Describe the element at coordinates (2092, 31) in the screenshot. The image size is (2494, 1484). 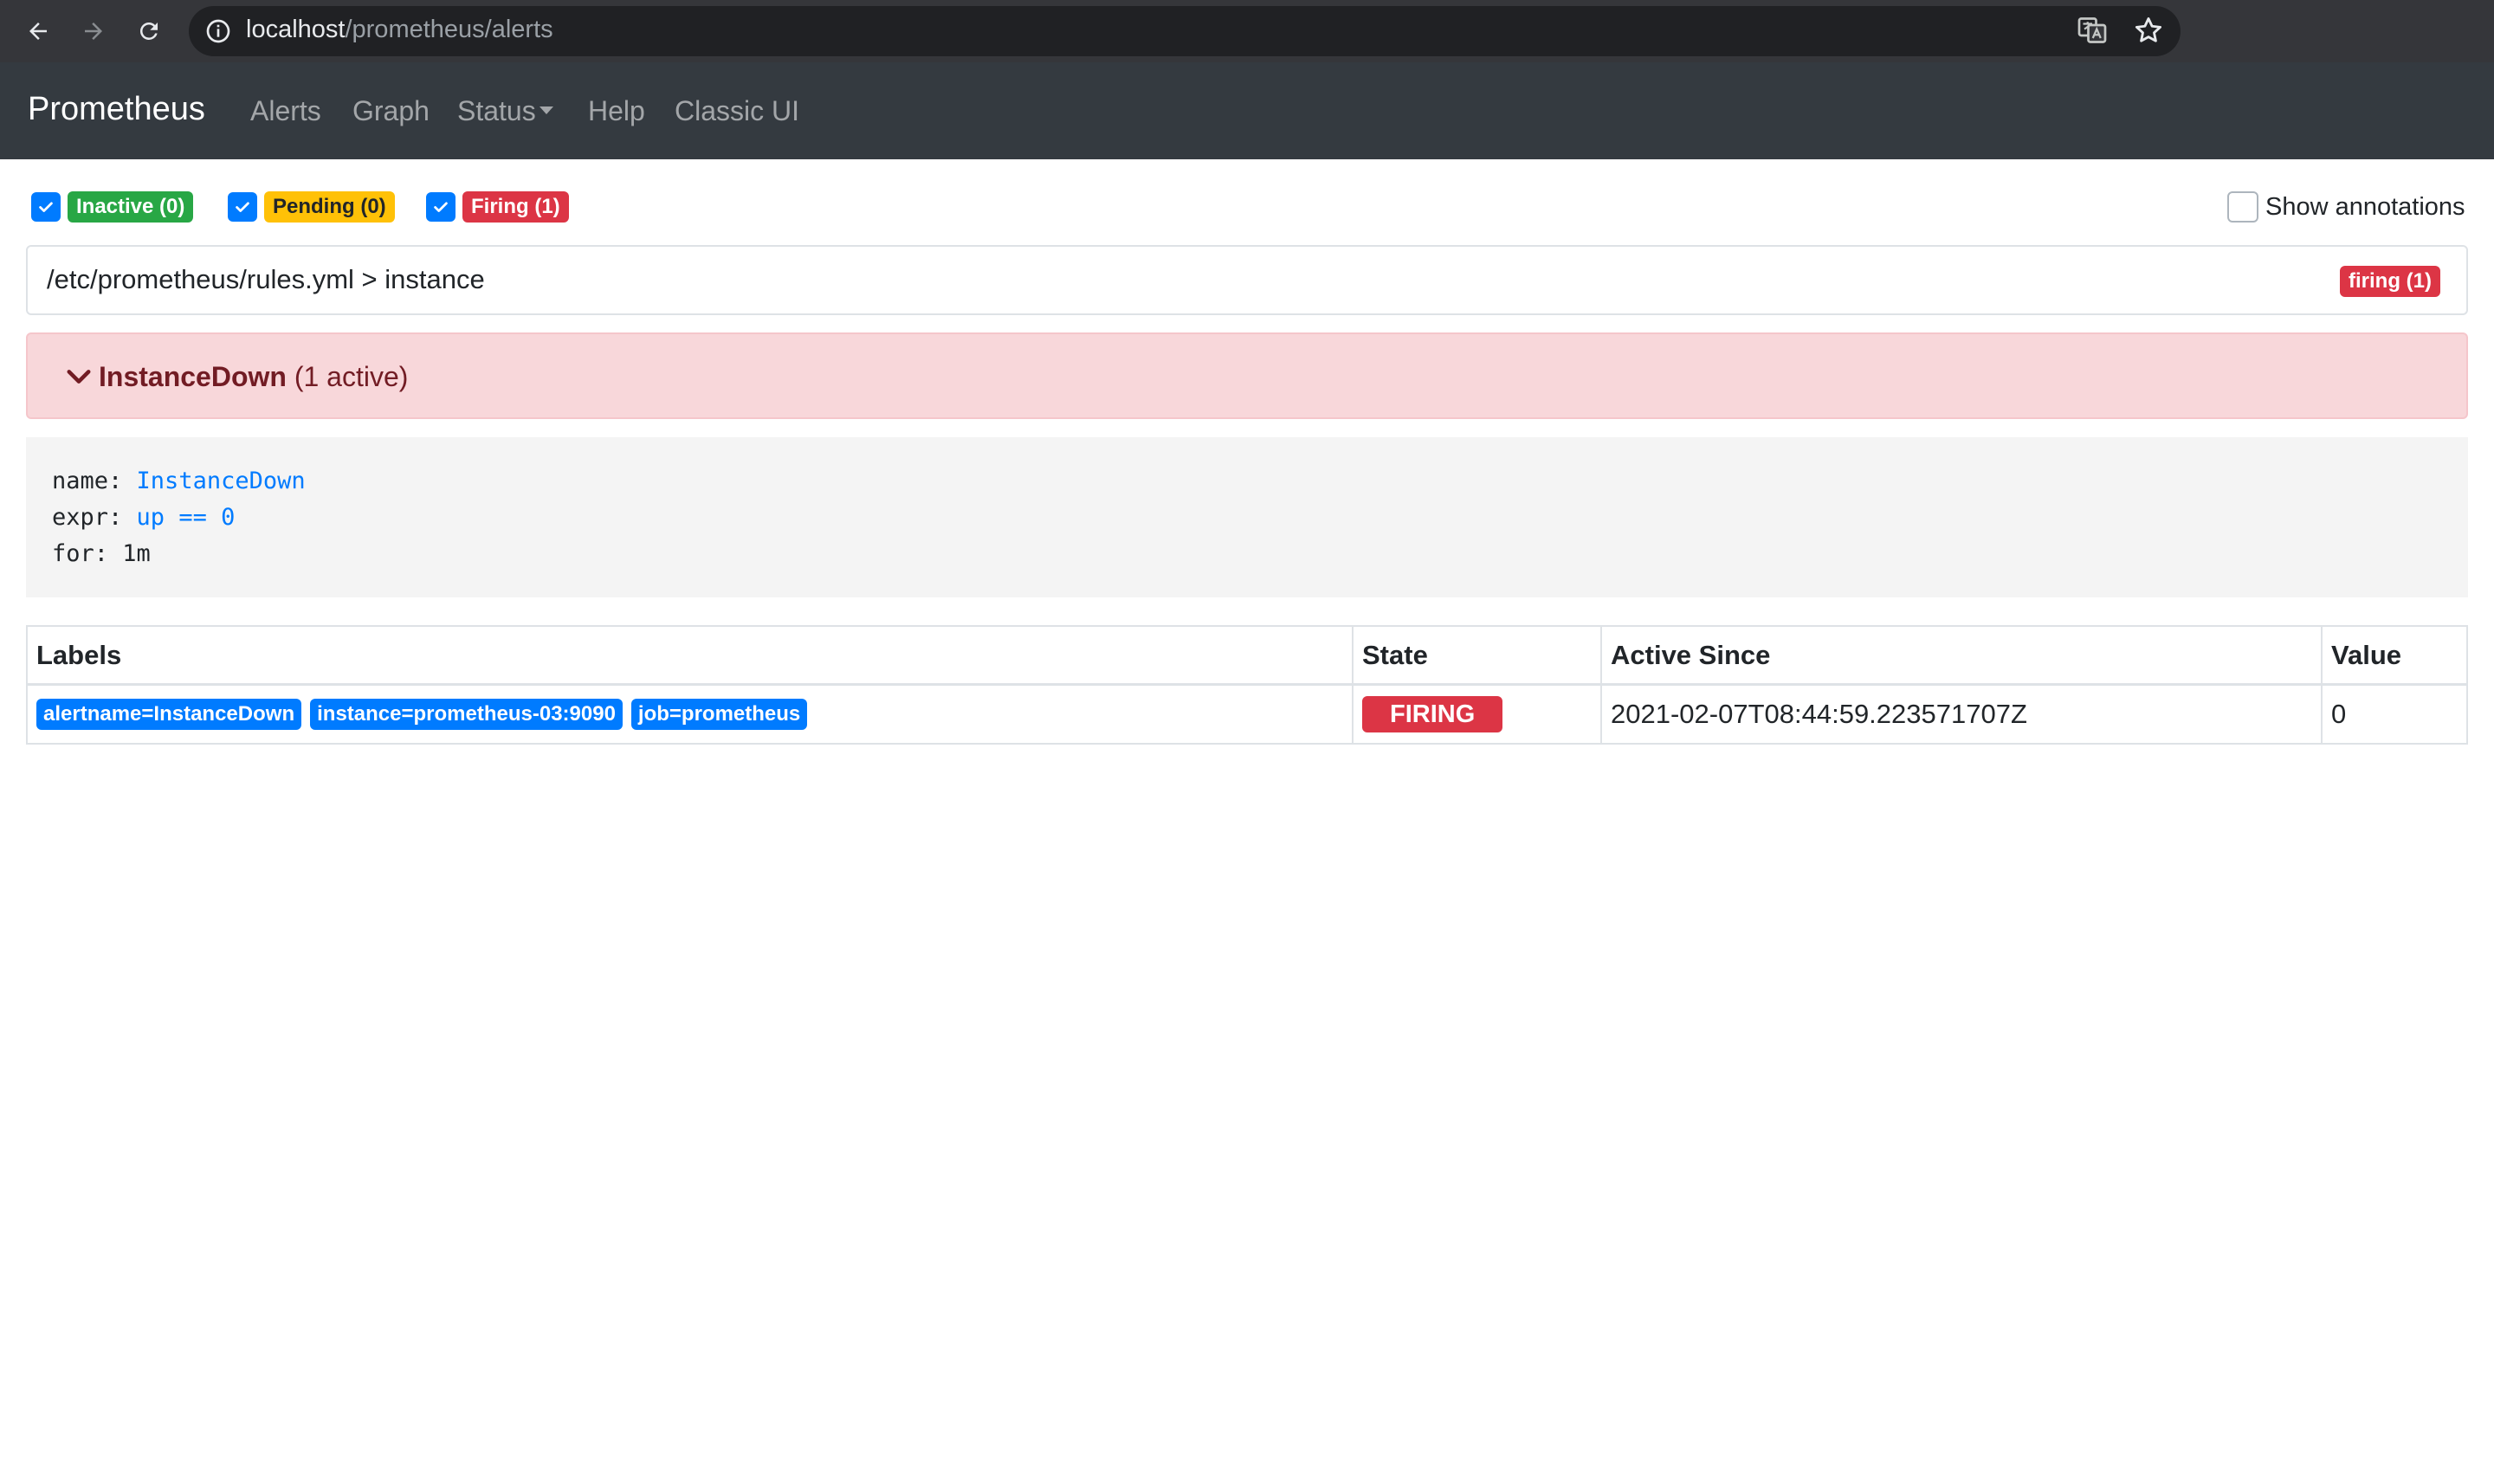
I see `translate-icon` at that location.